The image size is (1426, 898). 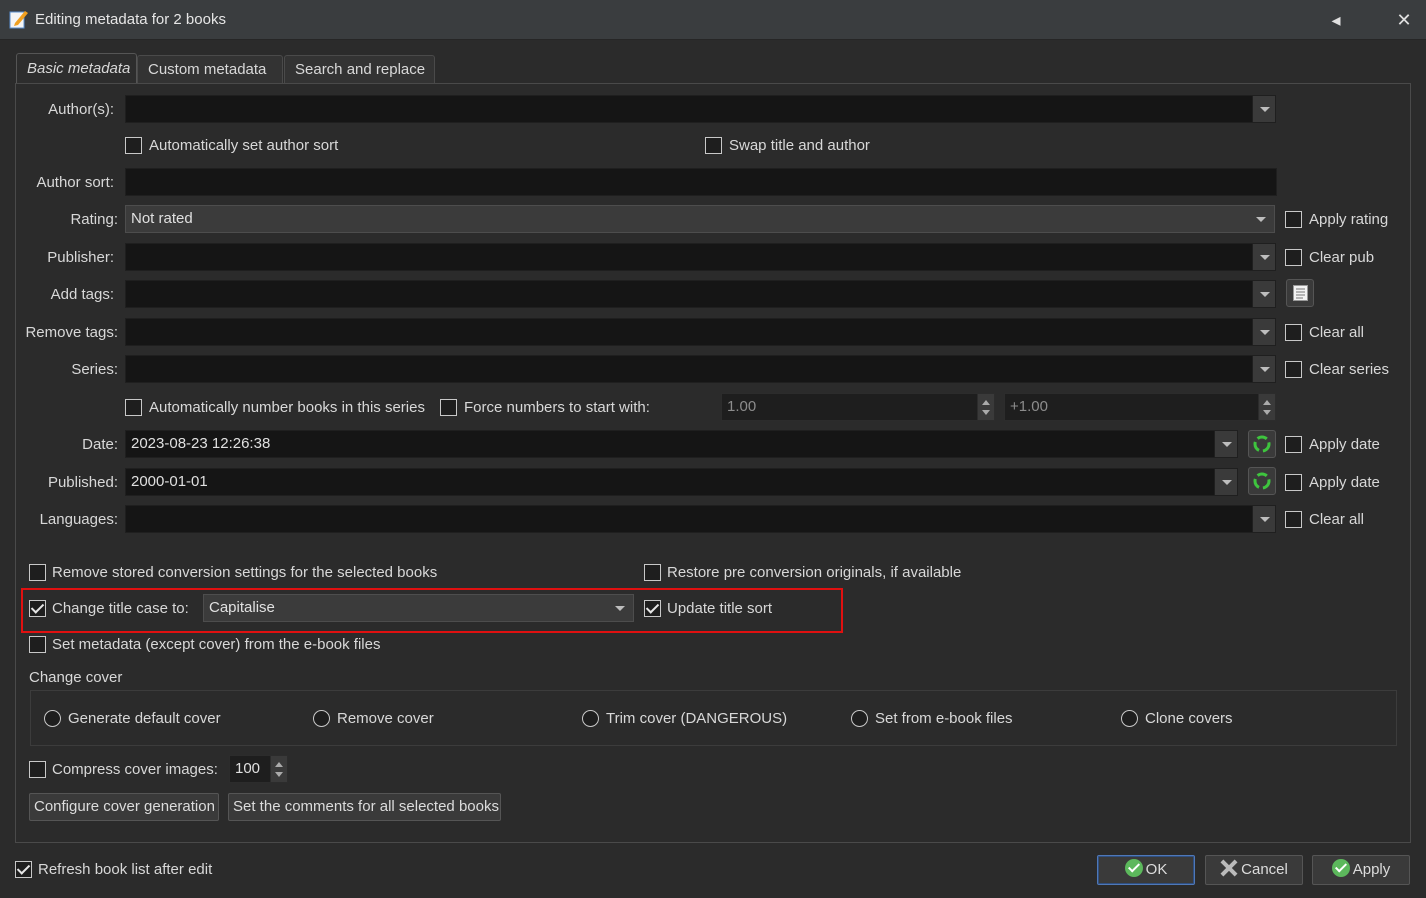 What do you see at coordinates (279, 769) in the screenshot?
I see `compress-stepper` at bounding box center [279, 769].